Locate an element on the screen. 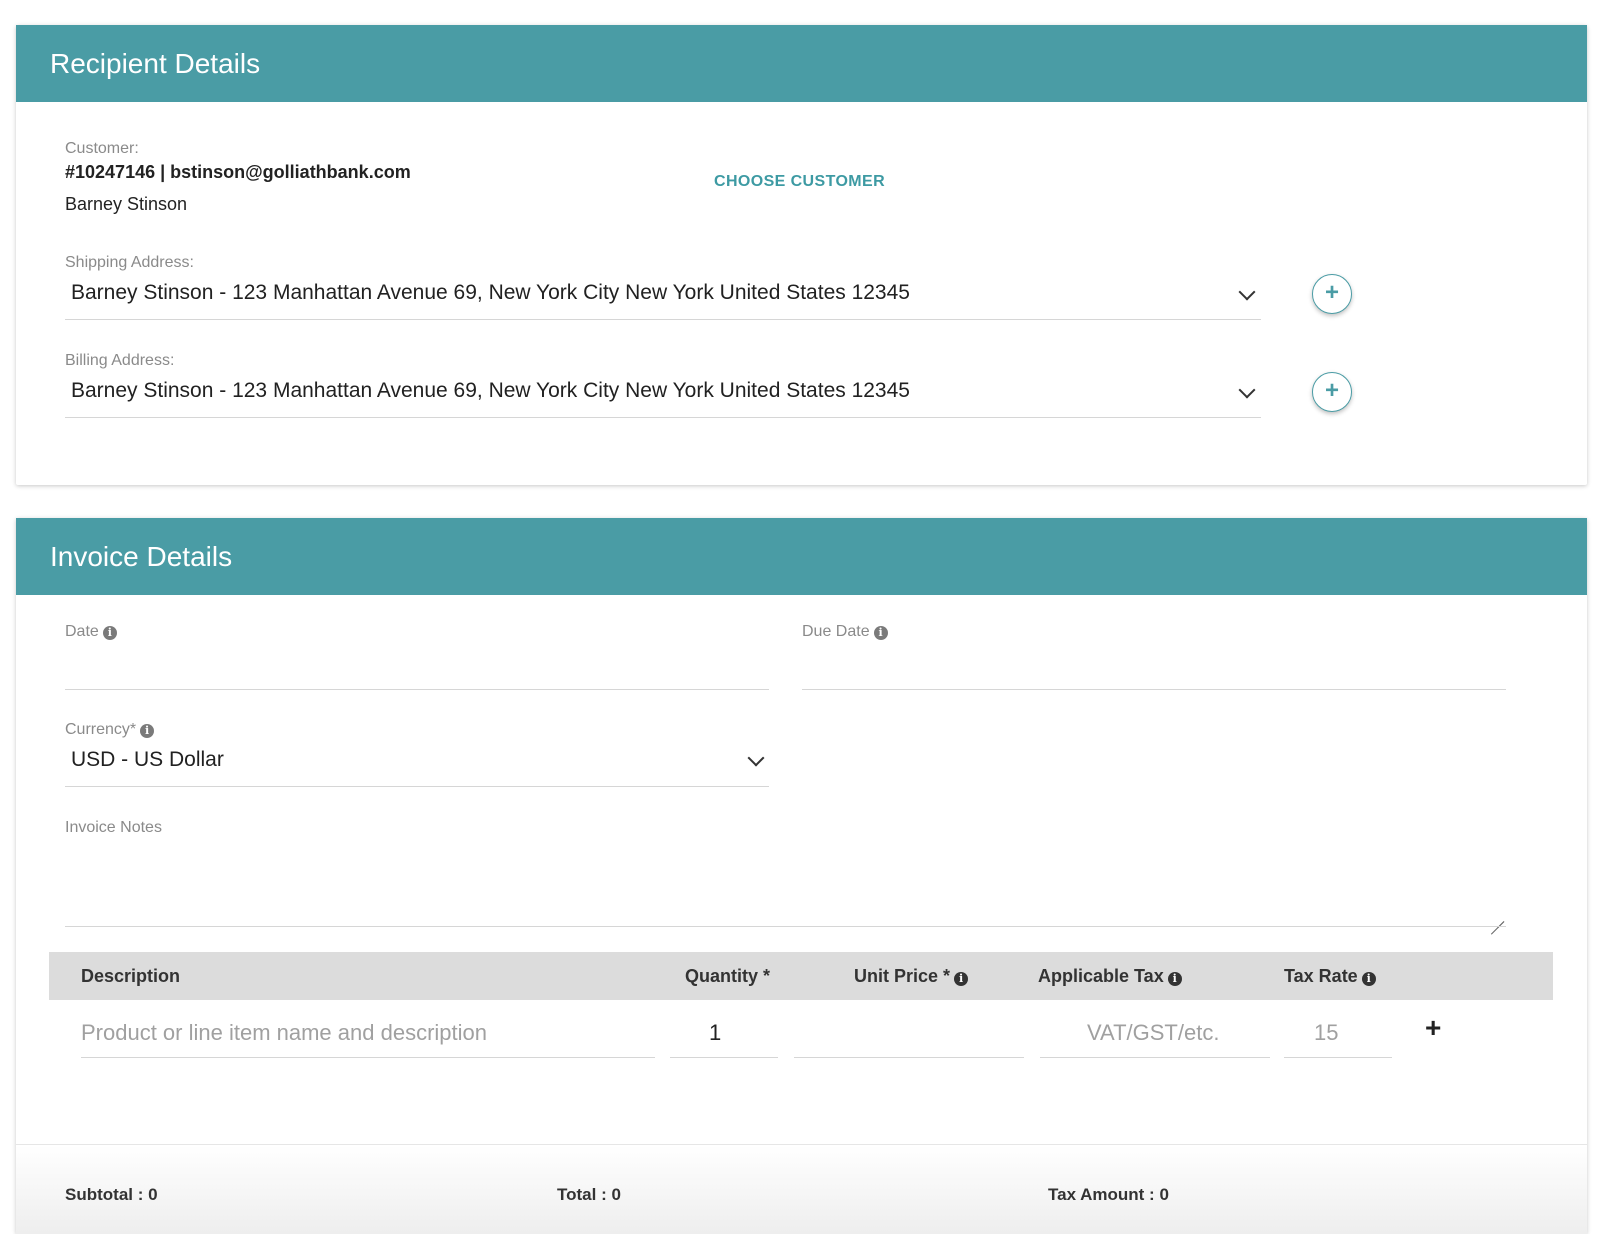  customer-label: Customer: is located at coordinates (102, 148).